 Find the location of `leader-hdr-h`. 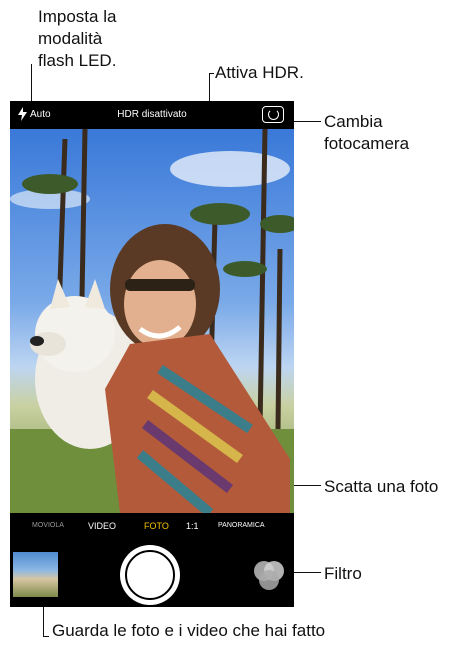

leader-hdr-h is located at coordinates (211, 73).